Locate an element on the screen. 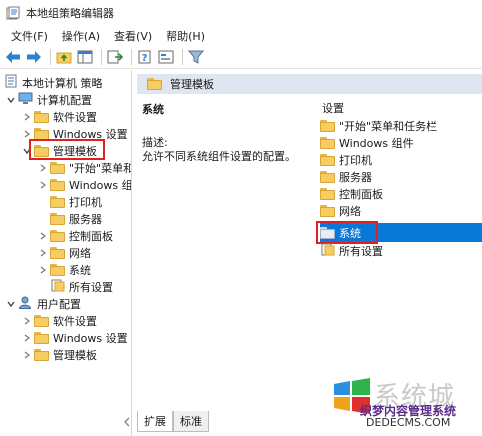 The height and width of the screenshot is (436, 482). tree-item-label: 计算机配置 is located at coordinates (64, 100).